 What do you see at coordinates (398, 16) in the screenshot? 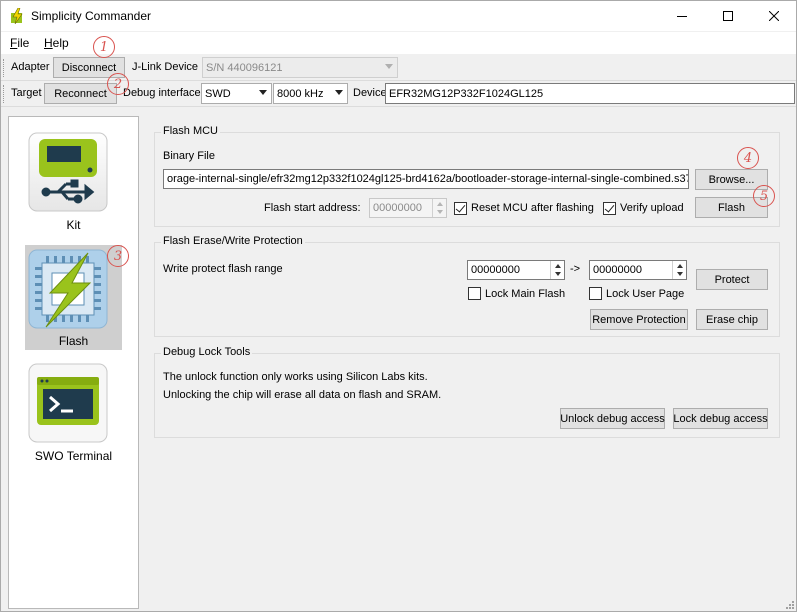
I see `title-bar: Simplicity Commander` at bounding box center [398, 16].